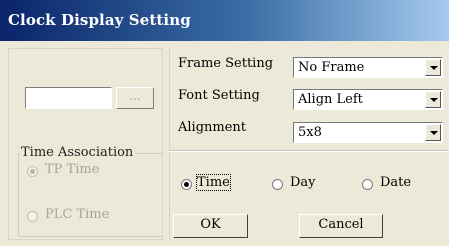 This screenshot has height=246, width=449. What do you see at coordinates (341, 226) in the screenshot?
I see `cancel-button: Cancel` at bounding box center [341, 226].